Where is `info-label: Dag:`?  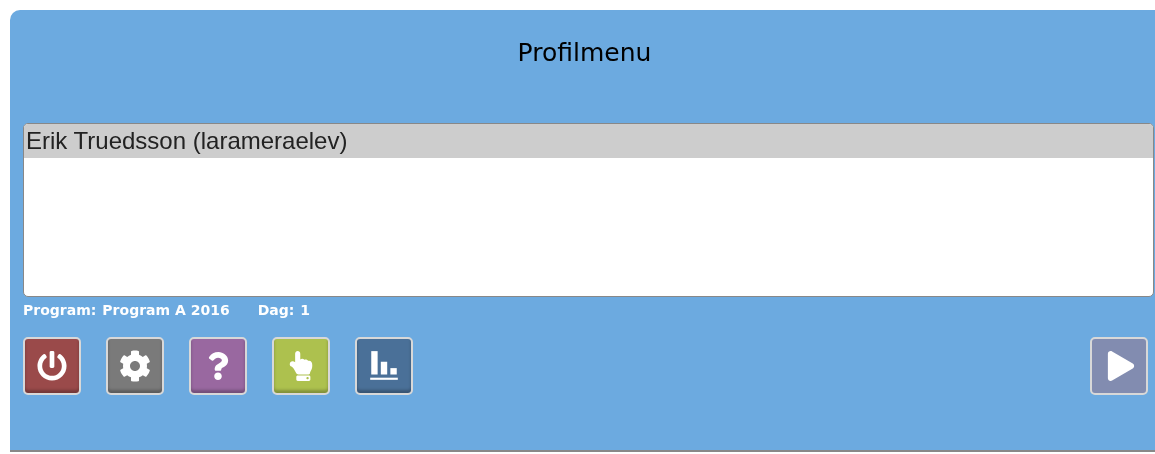
info-label: Dag: is located at coordinates (276, 310).